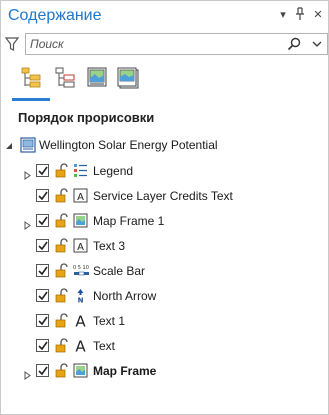 Image resolution: width=329 pixels, height=415 pixels. I want to click on svg-text: 0 5 10, so click(81, 268).